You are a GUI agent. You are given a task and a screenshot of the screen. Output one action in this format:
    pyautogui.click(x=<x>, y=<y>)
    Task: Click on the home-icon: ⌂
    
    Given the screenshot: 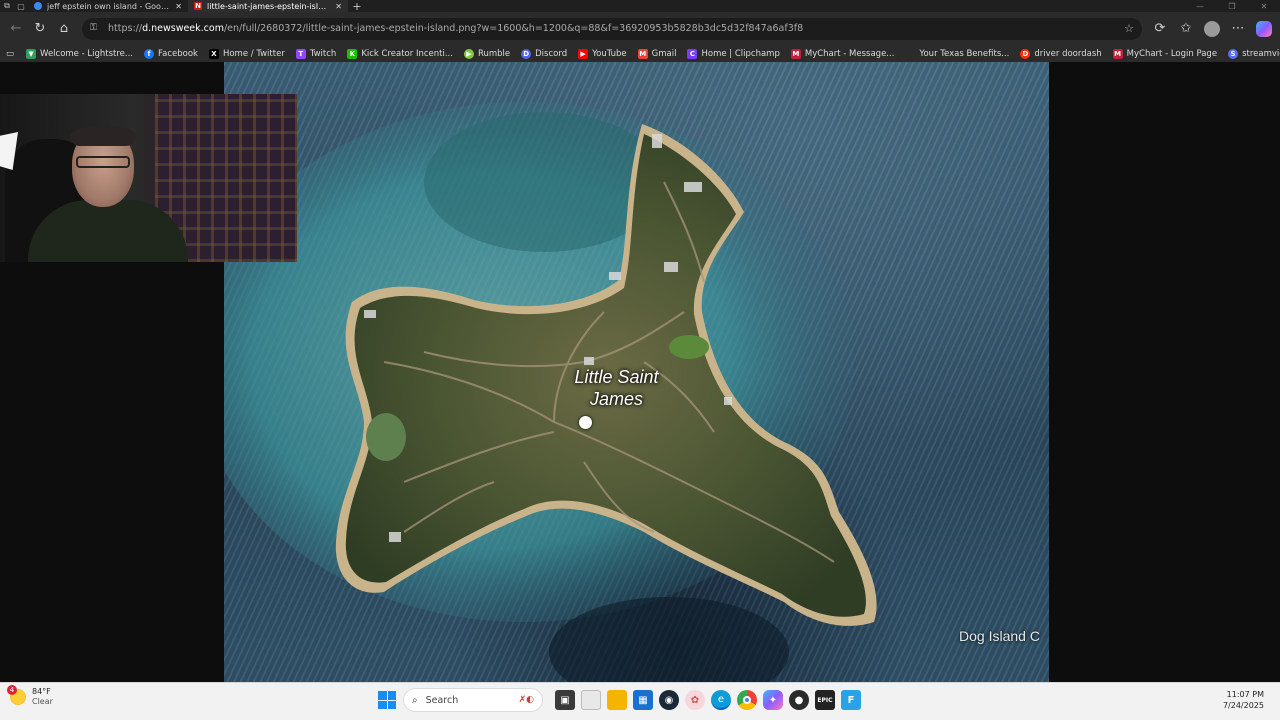 What is the action you would take?
    pyautogui.click(x=64, y=29)
    